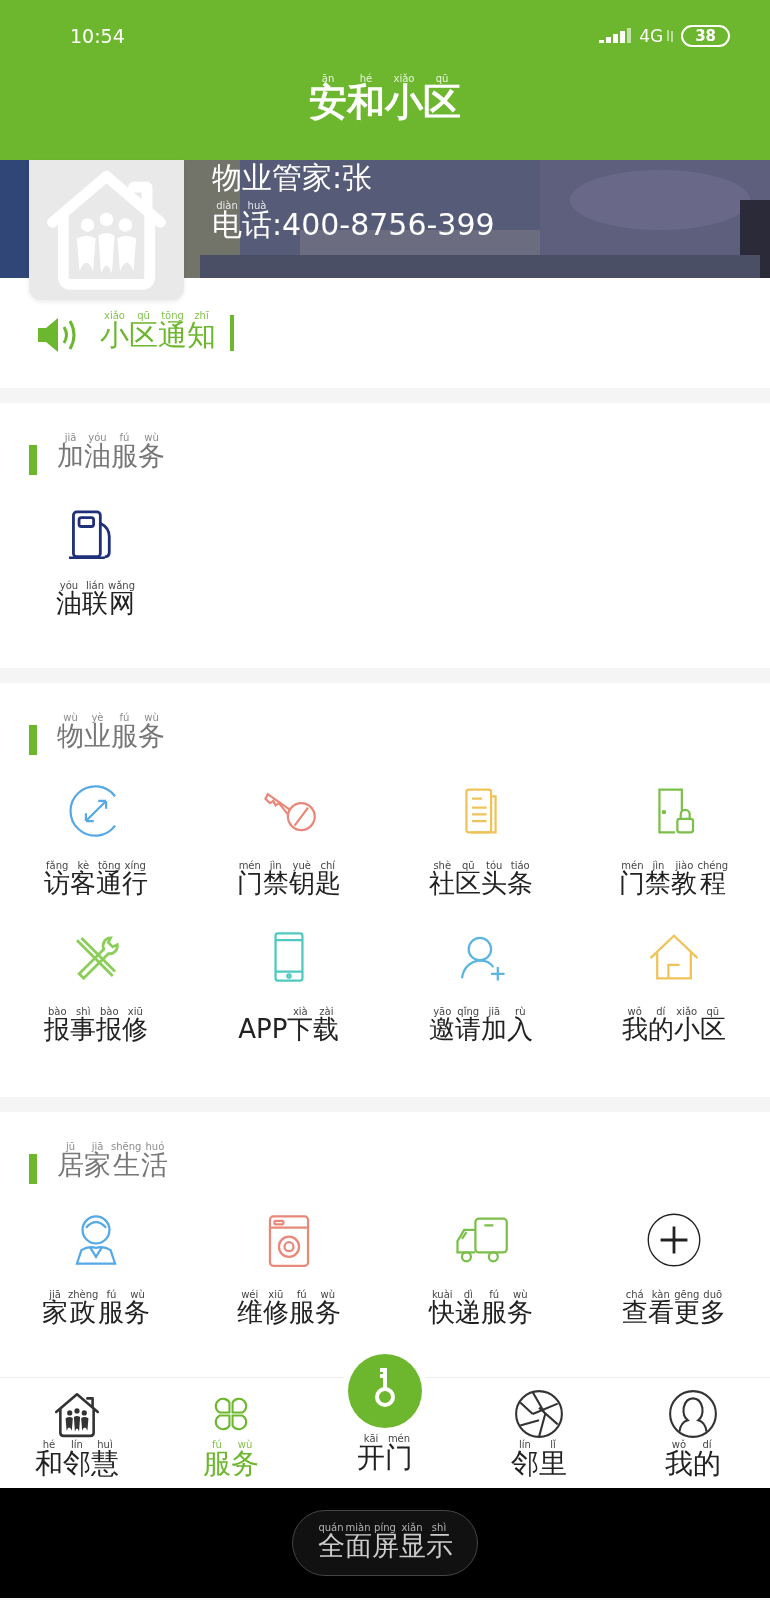 The height and width of the screenshot is (1600, 770). What do you see at coordinates (96, 1240) in the screenshot?
I see `person-icon` at bounding box center [96, 1240].